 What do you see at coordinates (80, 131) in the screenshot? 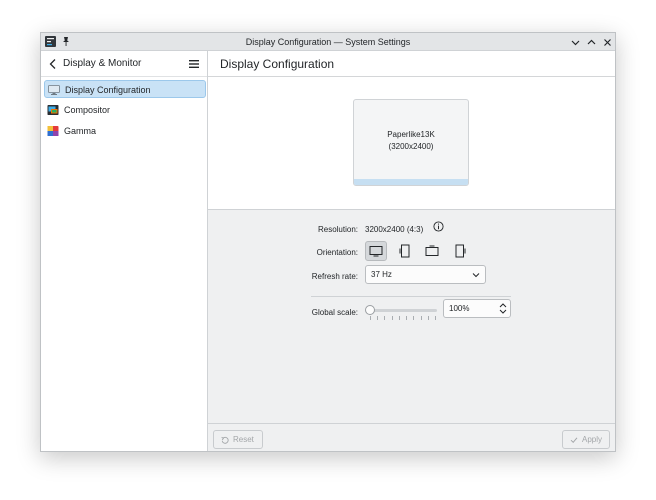
I see `sidebar-item-label: Gamma` at bounding box center [80, 131].